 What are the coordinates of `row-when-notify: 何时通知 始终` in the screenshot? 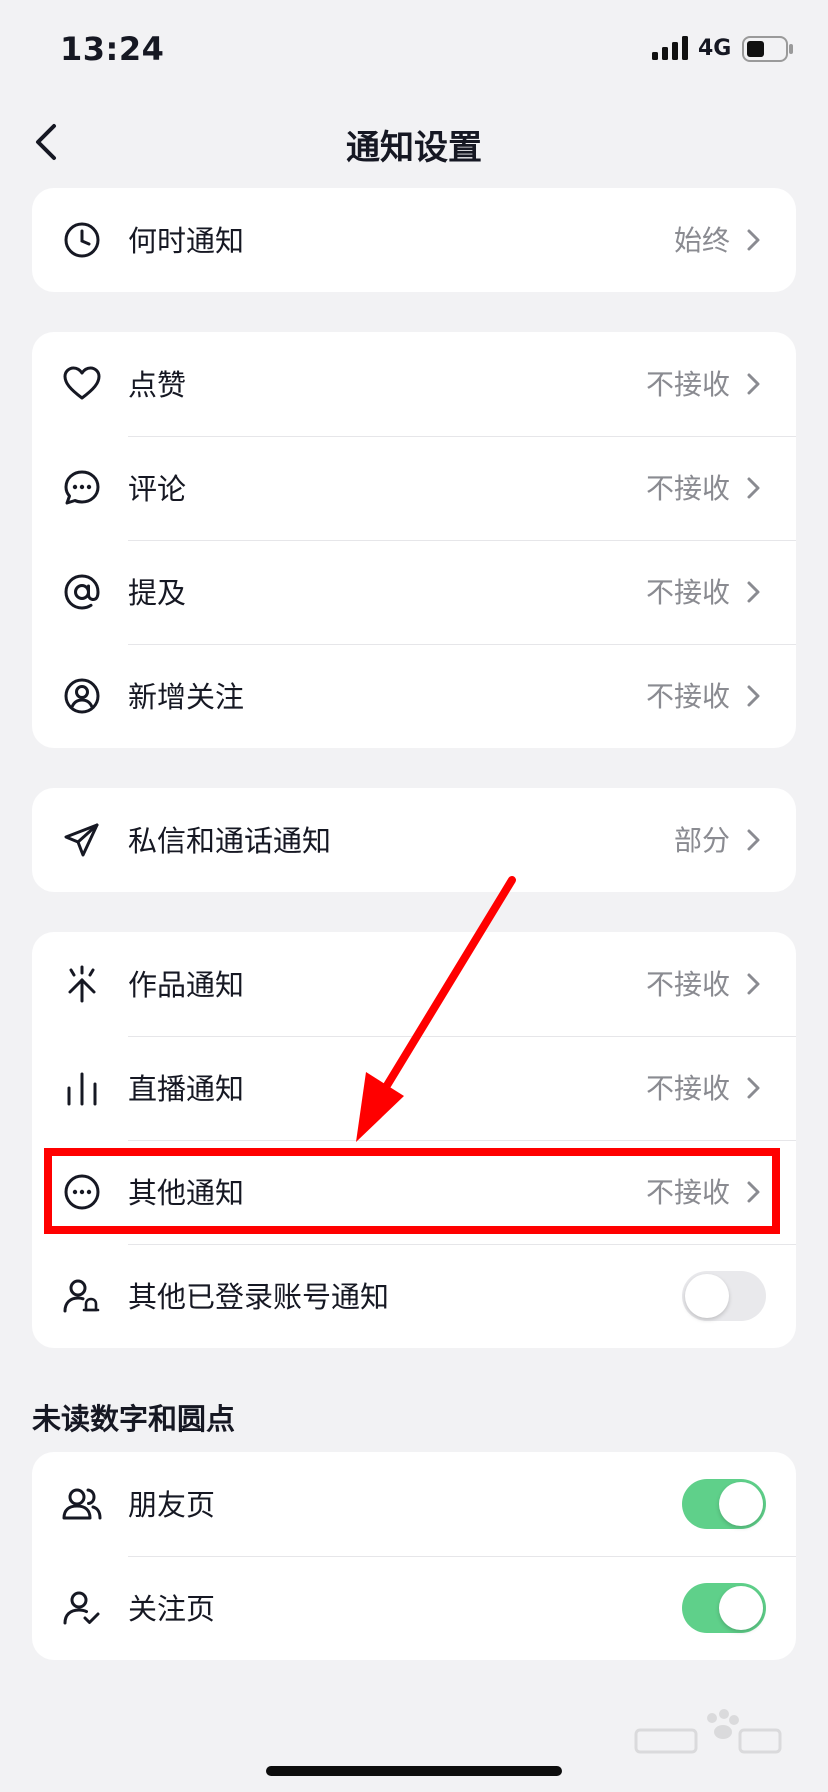 It's located at (414, 240).